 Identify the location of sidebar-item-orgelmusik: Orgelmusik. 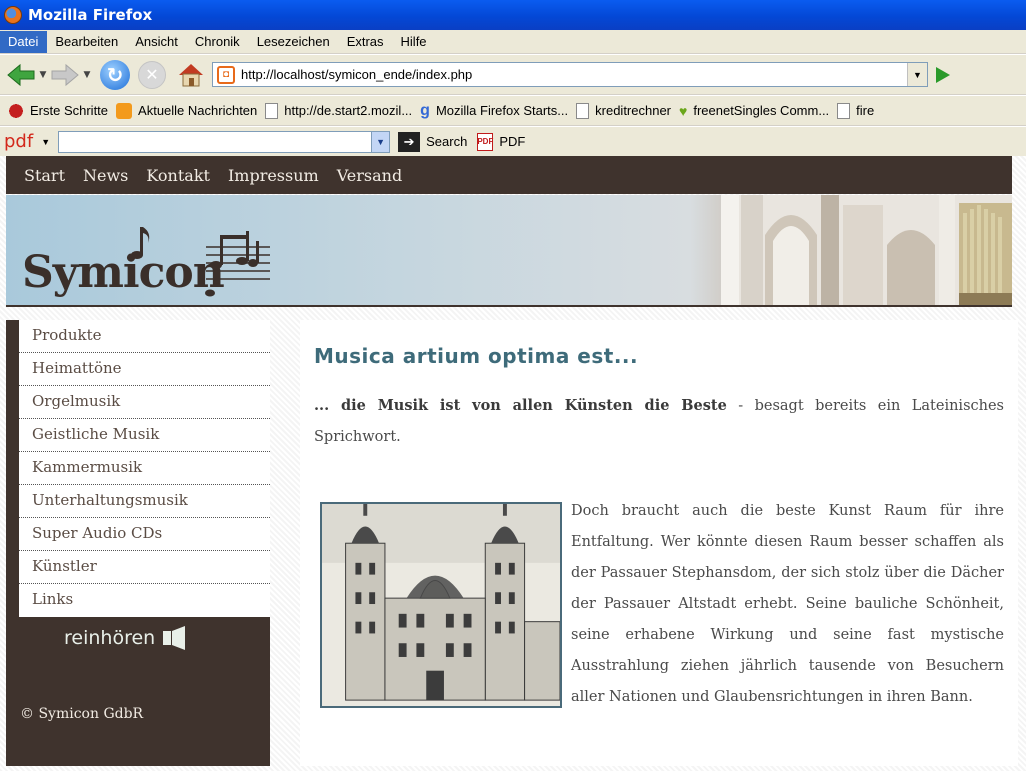
(144, 402).